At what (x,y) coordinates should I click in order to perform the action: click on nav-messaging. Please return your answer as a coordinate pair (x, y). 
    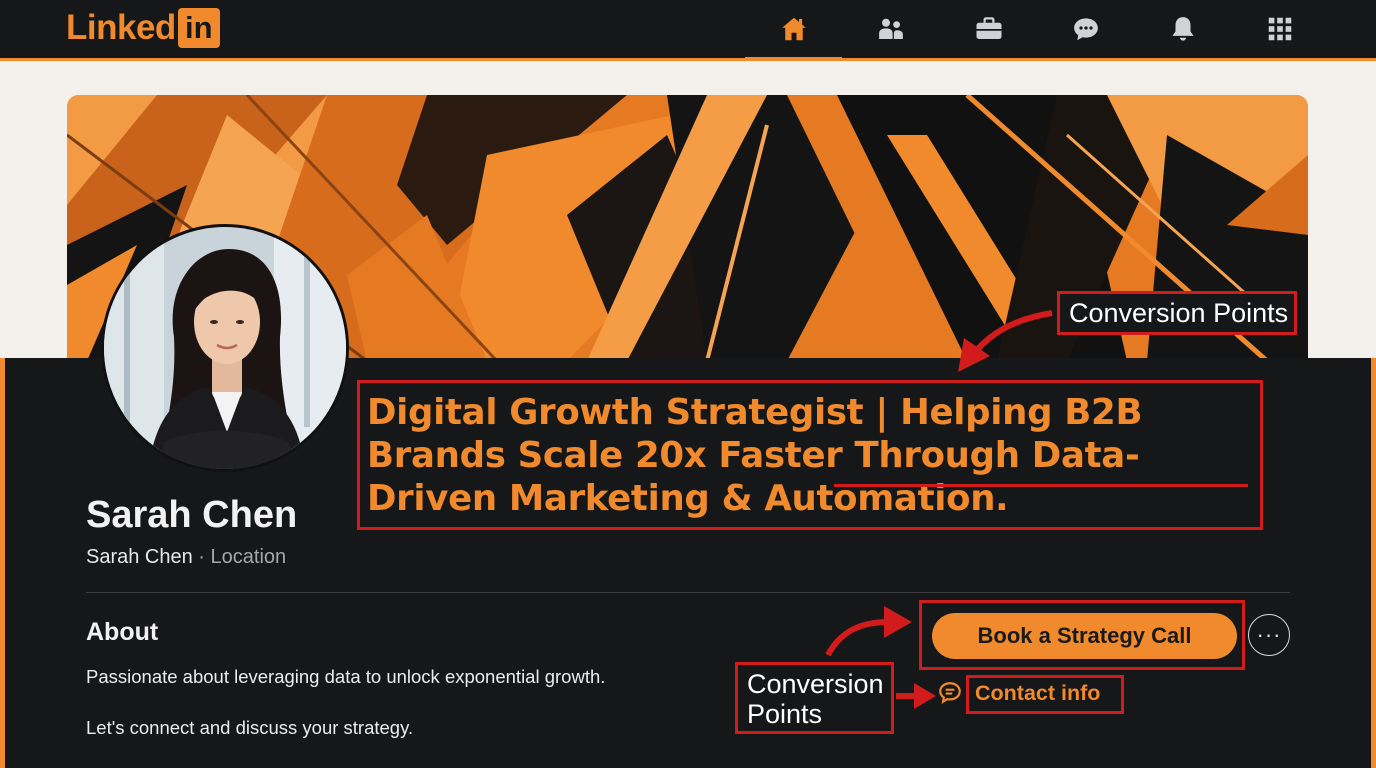
    Looking at the image, I should click on (1085, 29).